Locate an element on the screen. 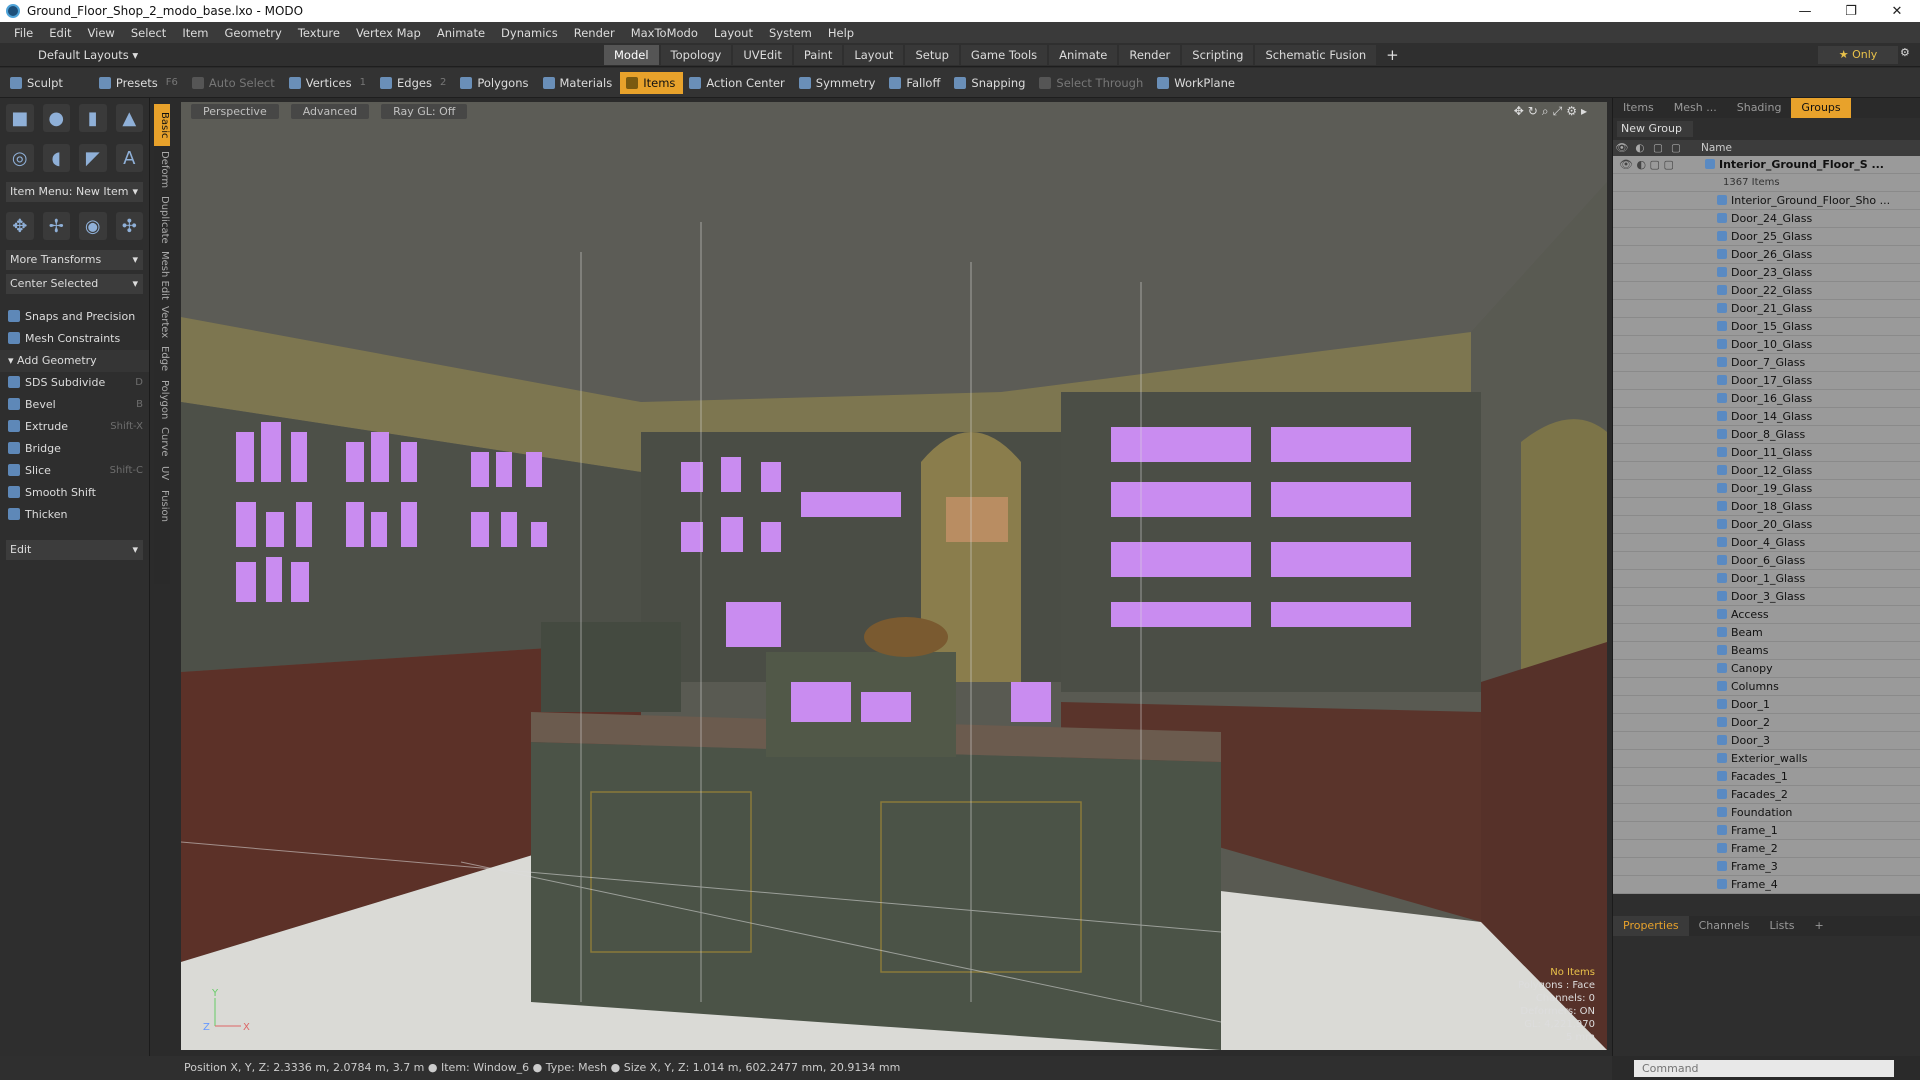 The image size is (1920, 1080). tab-setup: Setup is located at coordinates (932, 54).